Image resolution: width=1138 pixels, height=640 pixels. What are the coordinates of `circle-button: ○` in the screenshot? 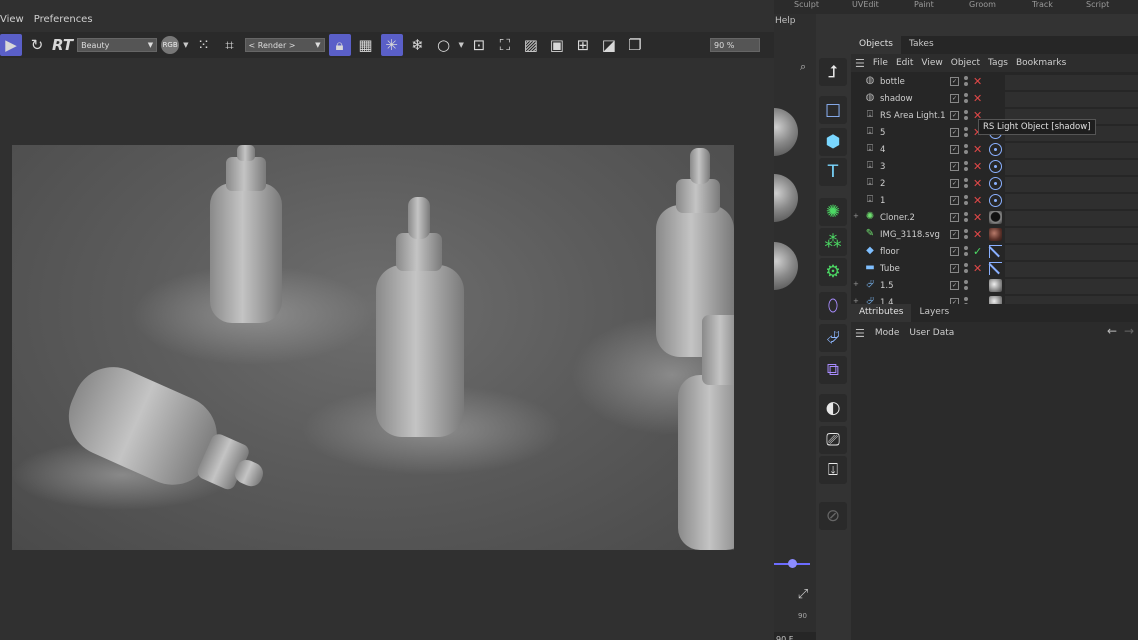 It's located at (444, 45).